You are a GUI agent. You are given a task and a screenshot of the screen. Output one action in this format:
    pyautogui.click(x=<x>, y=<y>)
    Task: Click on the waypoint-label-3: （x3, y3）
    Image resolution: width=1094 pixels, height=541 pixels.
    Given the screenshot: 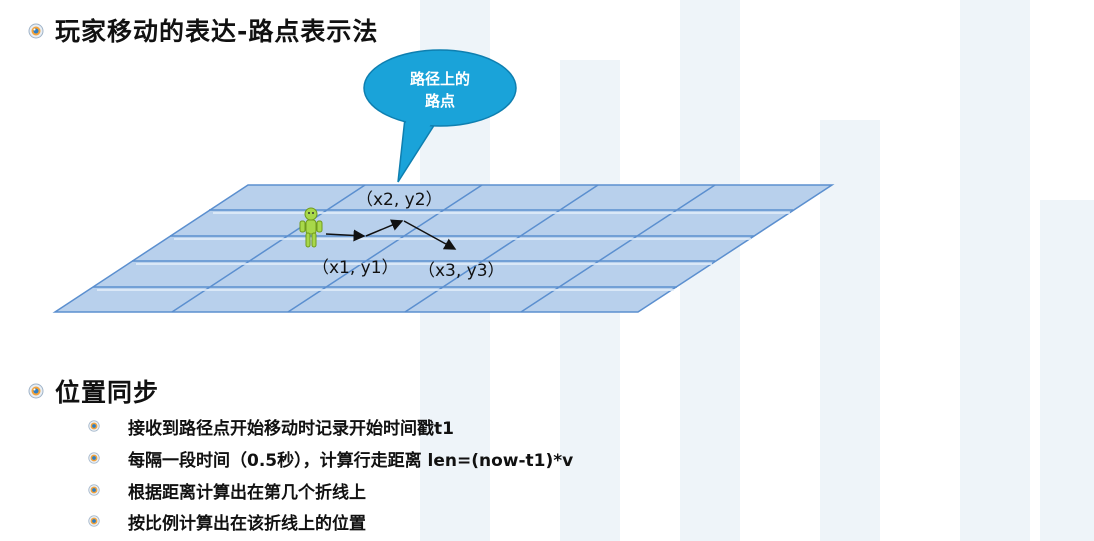 What is the action you would take?
    pyautogui.click(x=461, y=271)
    